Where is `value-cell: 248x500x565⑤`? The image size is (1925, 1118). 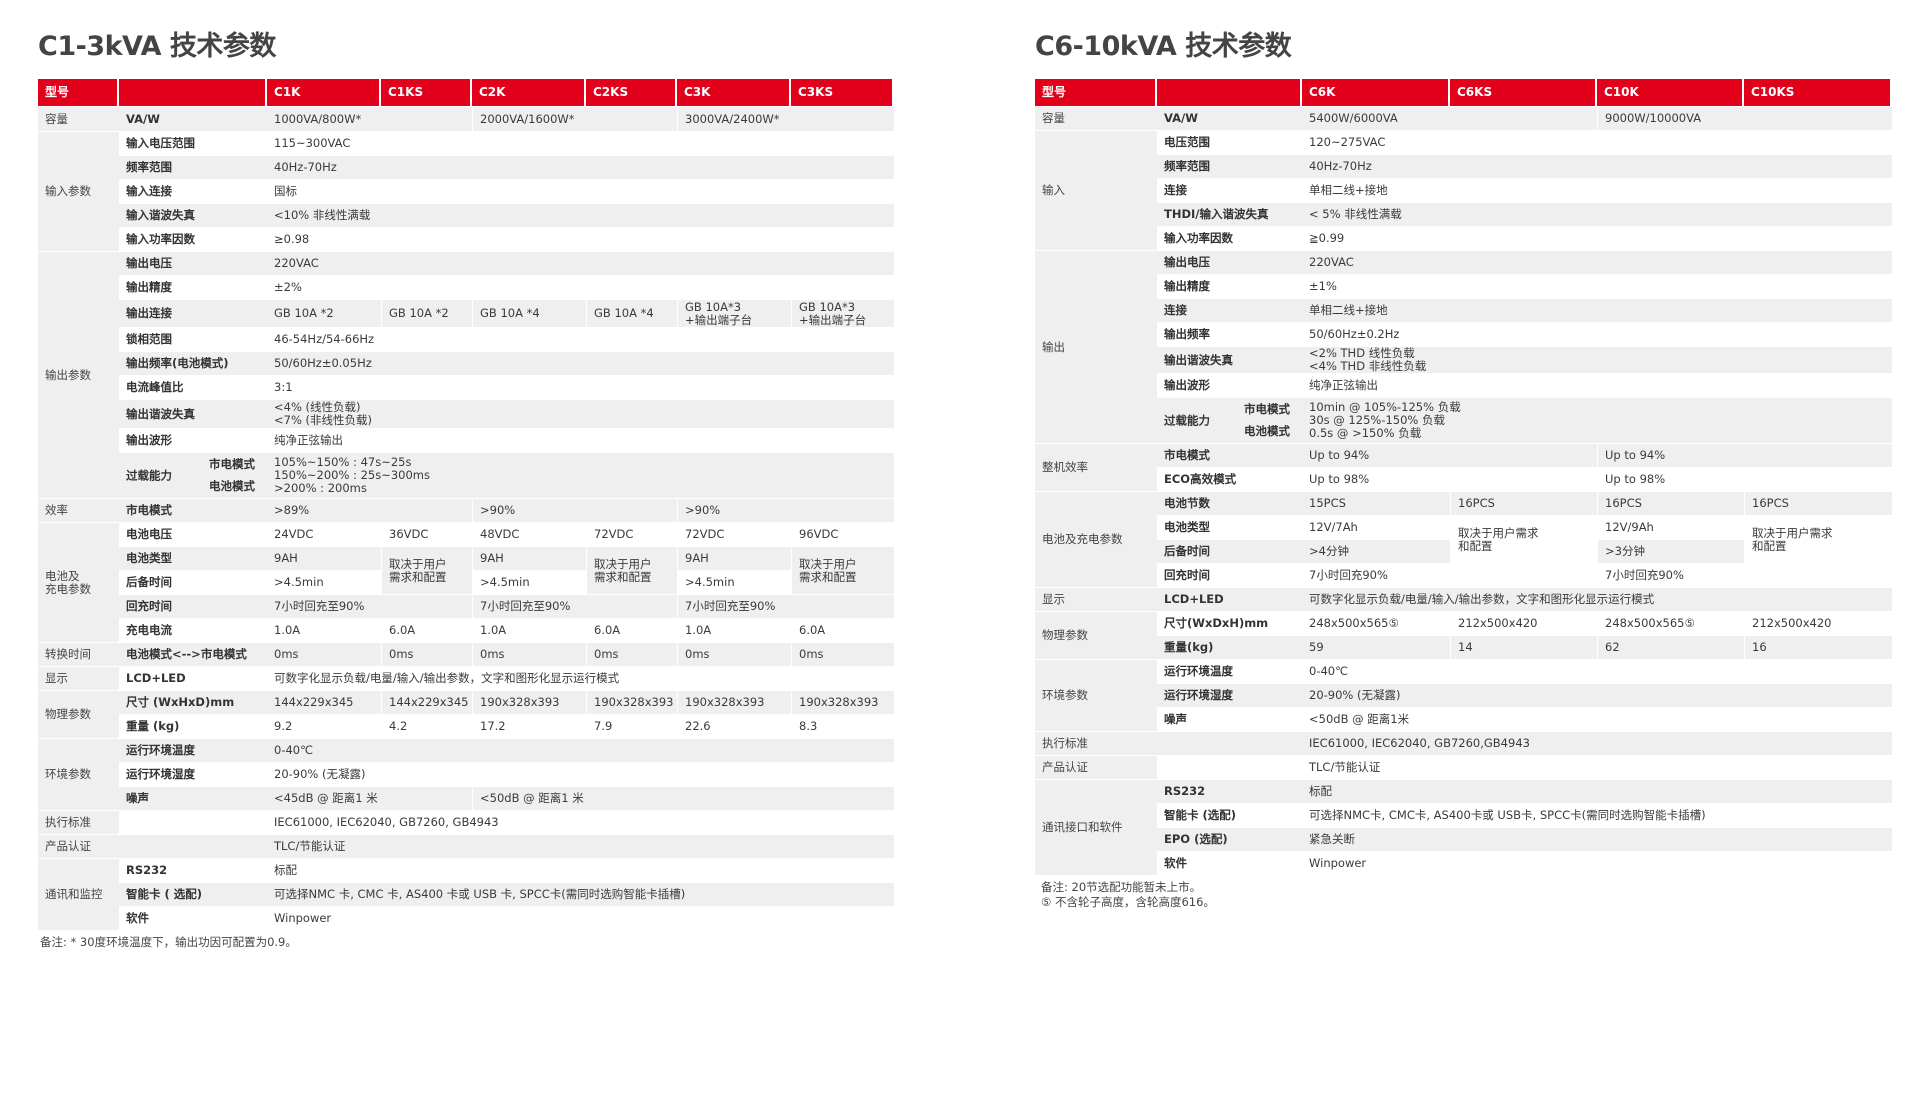 value-cell: 248x500x565⑤ is located at coordinates (1376, 623).